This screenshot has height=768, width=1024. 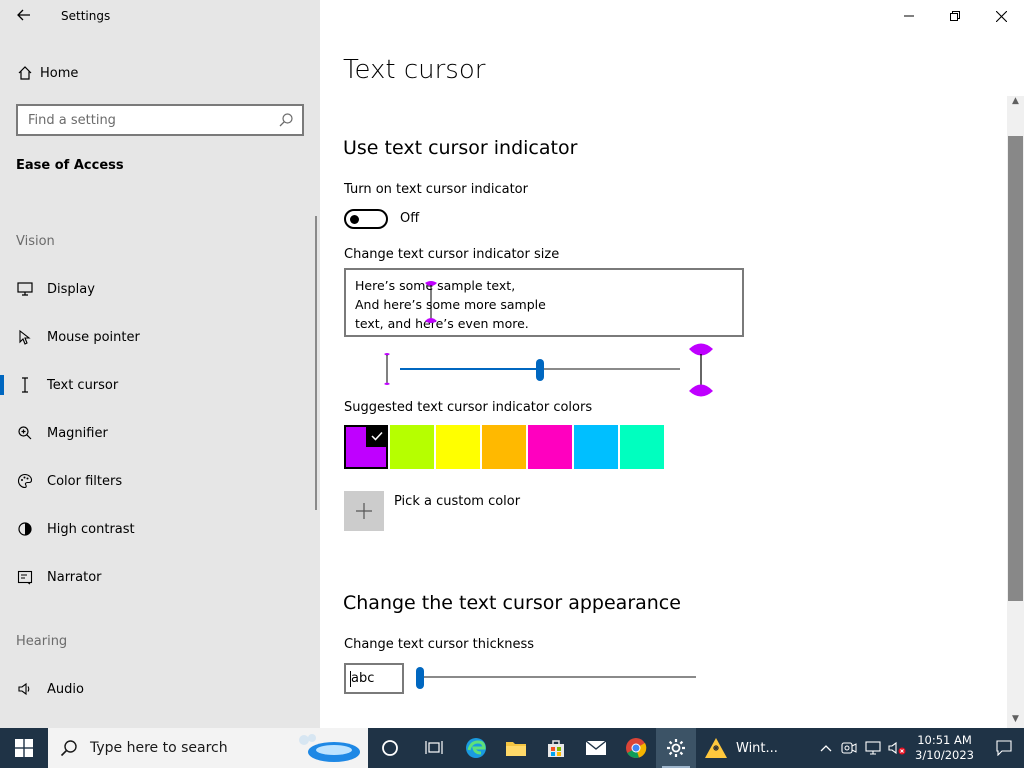 I want to click on mouse-pointer-icon, so click(x=25, y=337).